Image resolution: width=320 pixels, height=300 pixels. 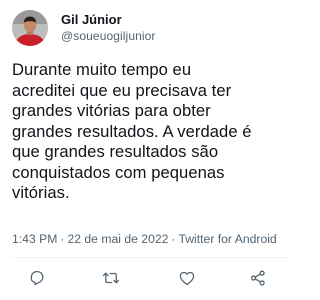 What do you see at coordinates (34, 239) in the screenshot?
I see `tweet-time: 1:43 PM` at bounding box center [34, 239].